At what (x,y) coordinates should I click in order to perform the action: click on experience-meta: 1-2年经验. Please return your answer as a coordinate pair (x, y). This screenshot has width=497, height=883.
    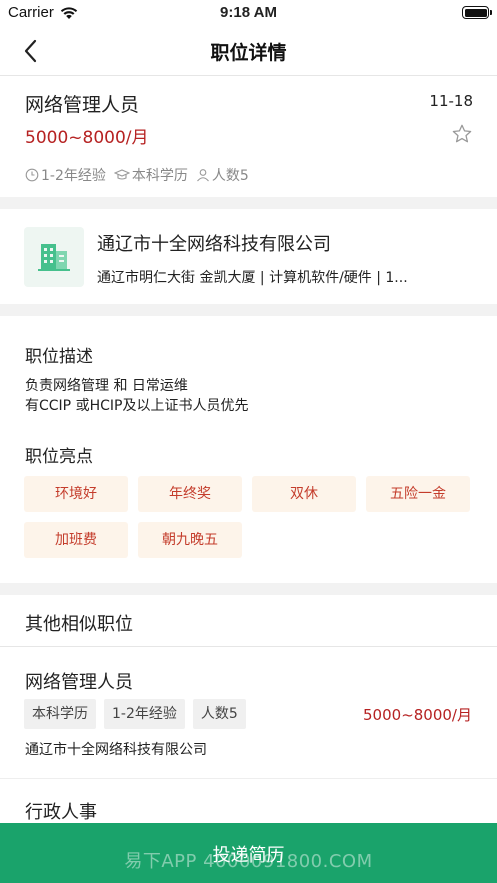
    Looking at the image, I should click on (65, 175).